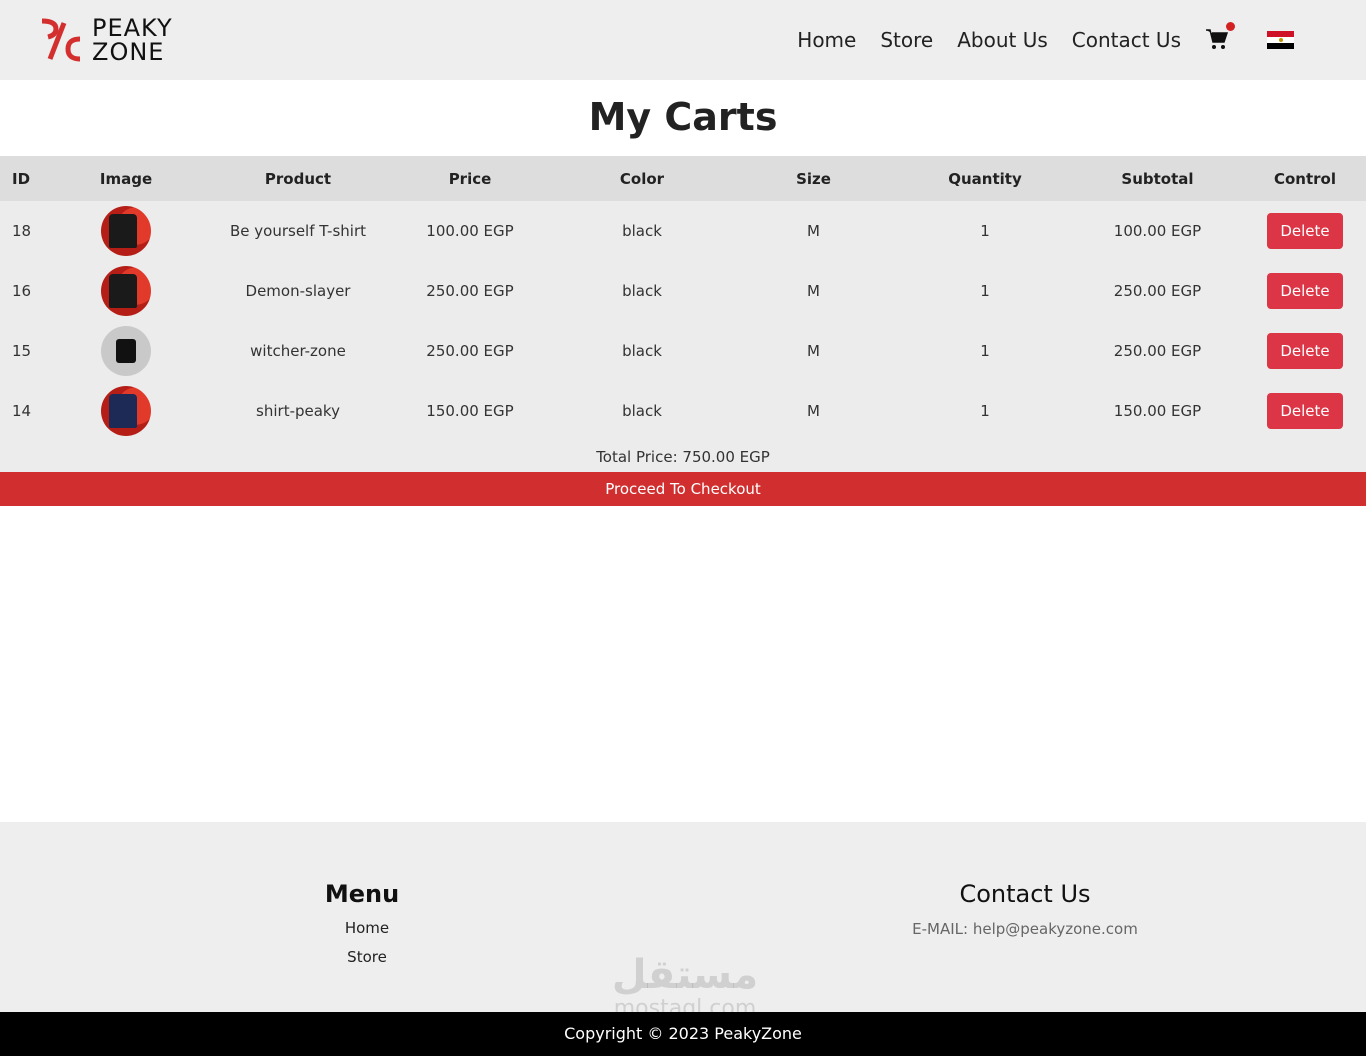 This screenshot has height=1056, width=1366. I want to click on egypt-flag-icon, so click(1280, 40).